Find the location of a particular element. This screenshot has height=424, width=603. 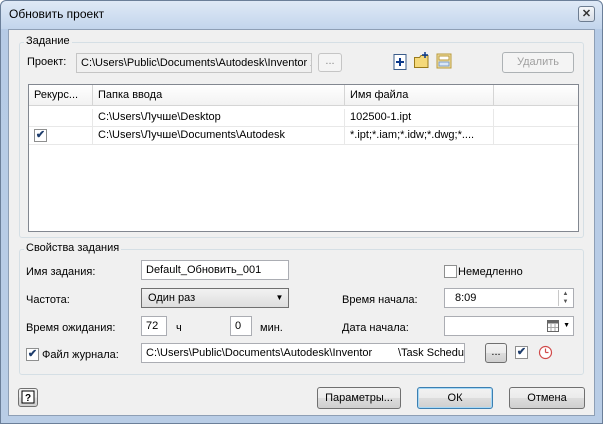

start-date-picker: ▼ is located at coordinates (509, 326).